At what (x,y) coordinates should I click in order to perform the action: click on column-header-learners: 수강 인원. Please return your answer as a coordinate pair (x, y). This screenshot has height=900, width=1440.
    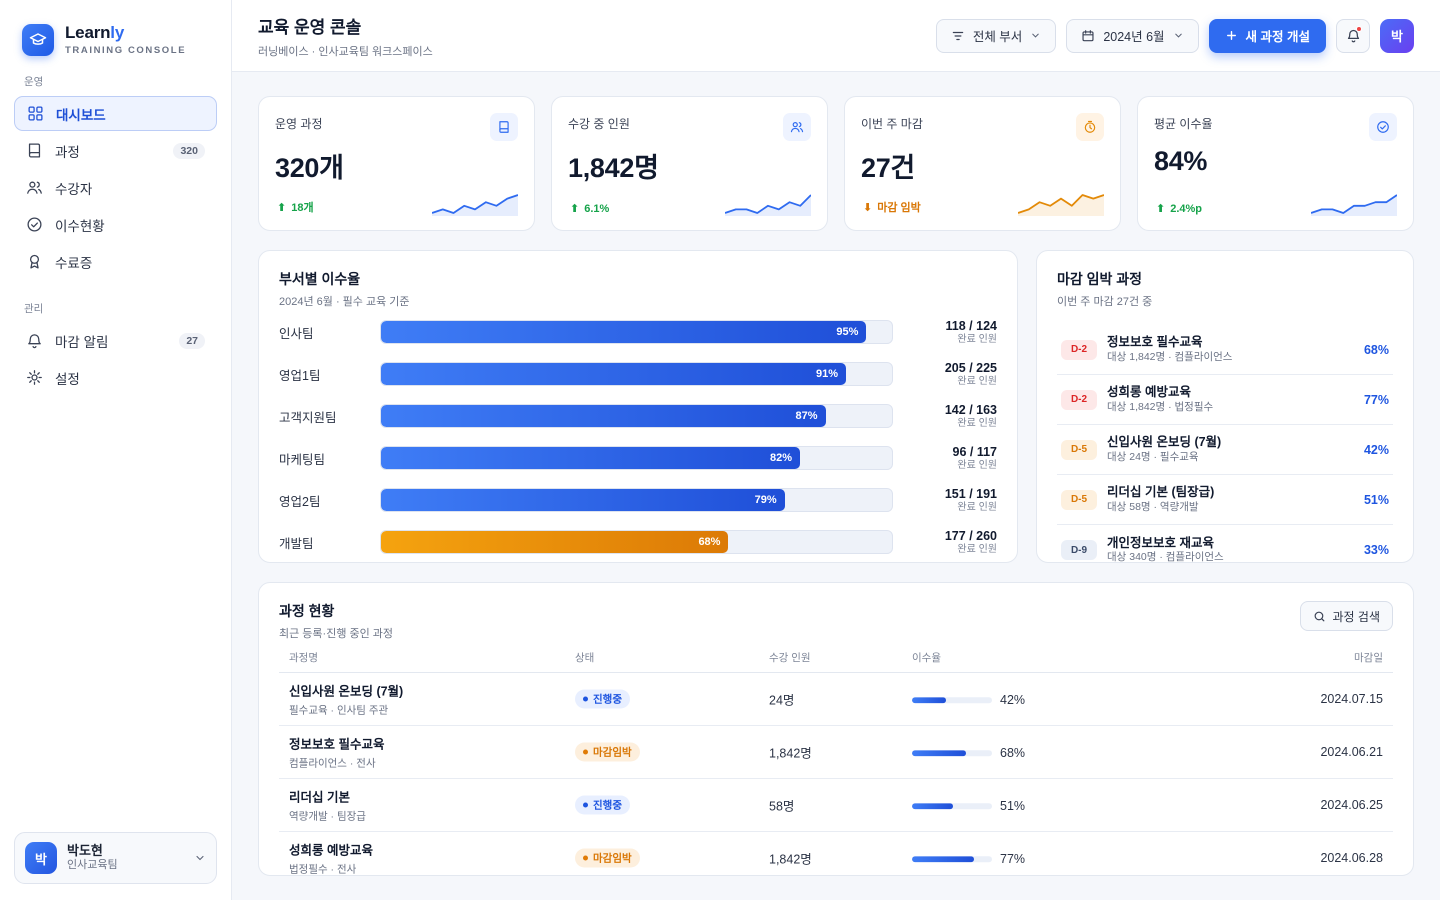
    Looking at the image, I should click on (790, 657).